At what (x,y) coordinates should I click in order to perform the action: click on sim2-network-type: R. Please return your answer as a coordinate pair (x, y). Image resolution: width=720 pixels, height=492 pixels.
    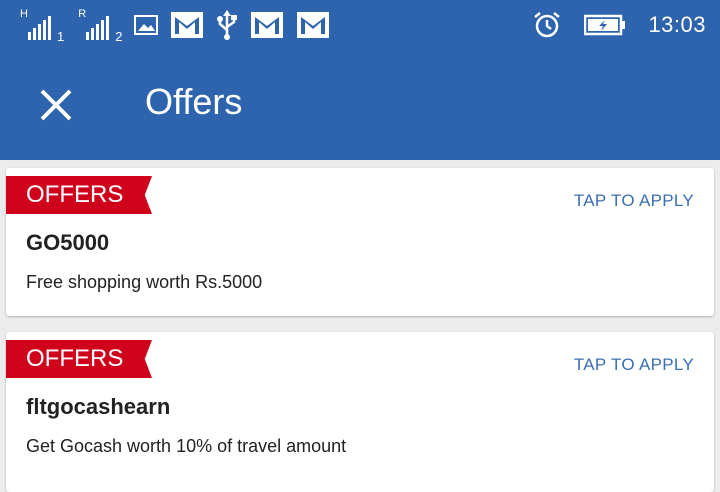
    Looking at the image, I should click on (82, 14).